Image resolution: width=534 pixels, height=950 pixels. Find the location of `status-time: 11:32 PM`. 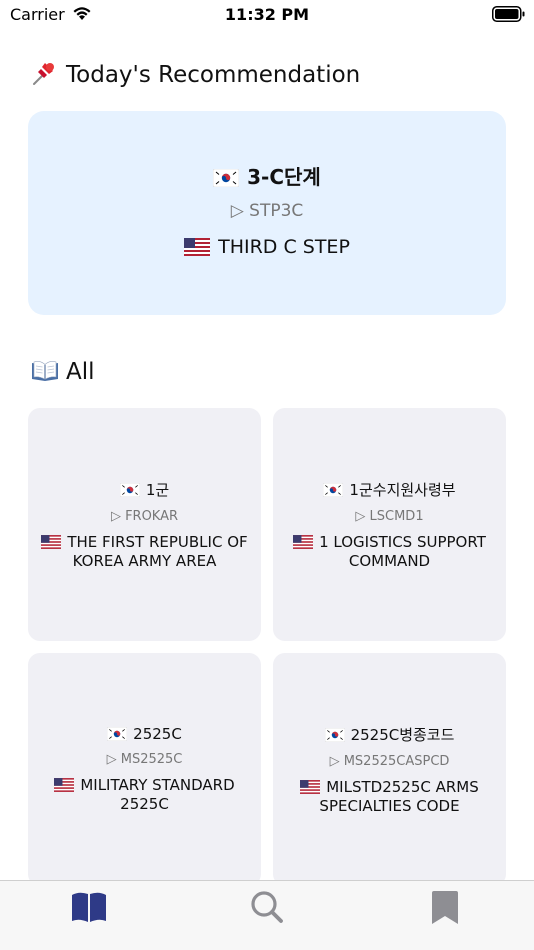

status-time: 11:32 PM is located at coordinates (267, 14).